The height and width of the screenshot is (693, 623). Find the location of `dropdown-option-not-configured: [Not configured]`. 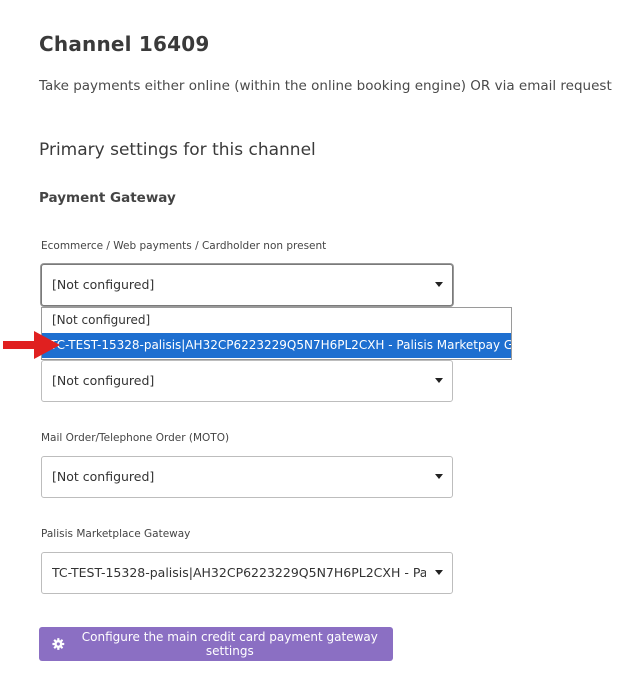

dropdown-option-not-configured: [Not configured] is located at coordinates (276, 320).